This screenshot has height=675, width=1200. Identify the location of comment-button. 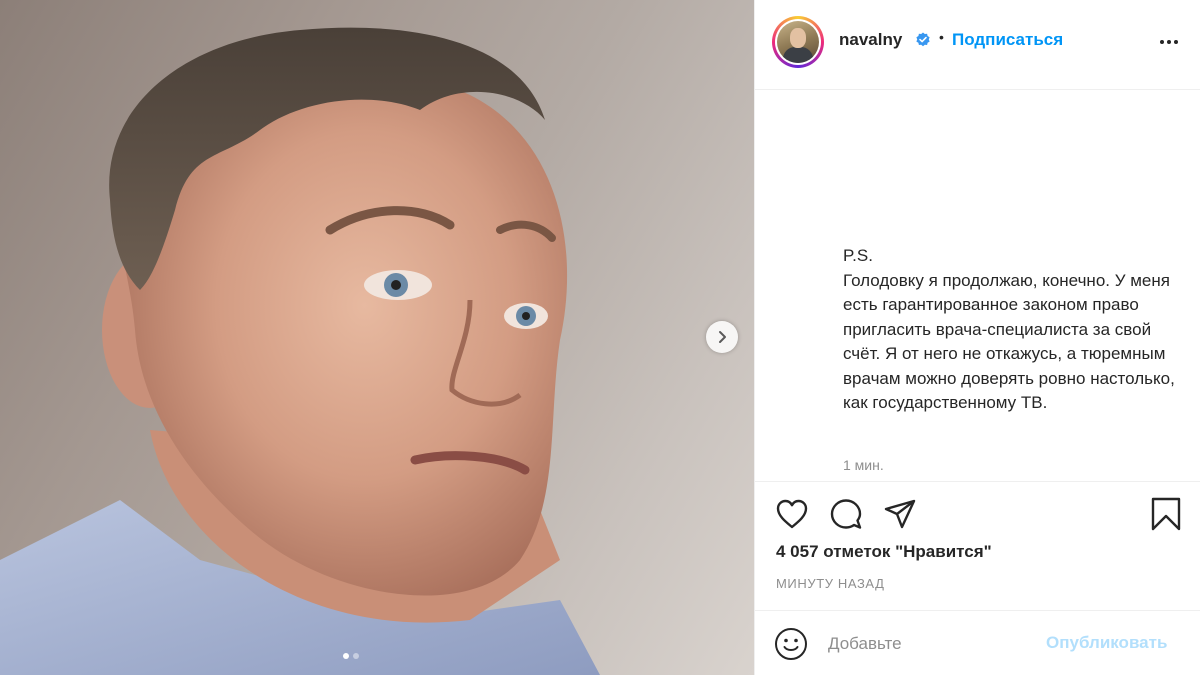
(846, 514).